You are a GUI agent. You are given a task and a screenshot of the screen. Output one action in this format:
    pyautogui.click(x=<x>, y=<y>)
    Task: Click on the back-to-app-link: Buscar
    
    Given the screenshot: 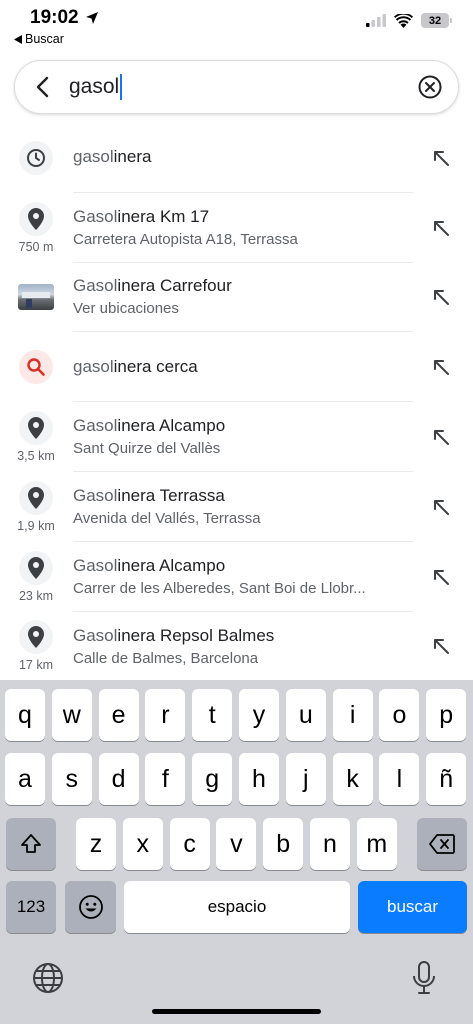 What is the action you would take?
    pyautogui.click(x=39, y=39)
    